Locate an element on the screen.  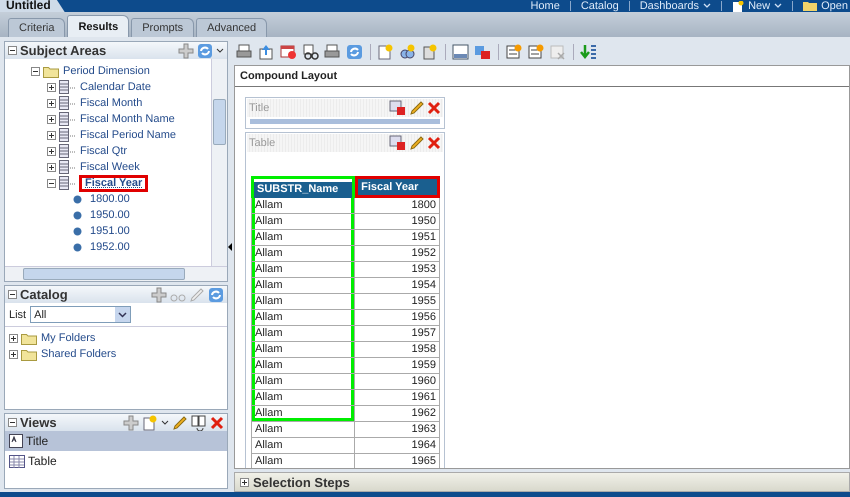
column-header: SUBSTR_Name is located at coordinates (303, 187).